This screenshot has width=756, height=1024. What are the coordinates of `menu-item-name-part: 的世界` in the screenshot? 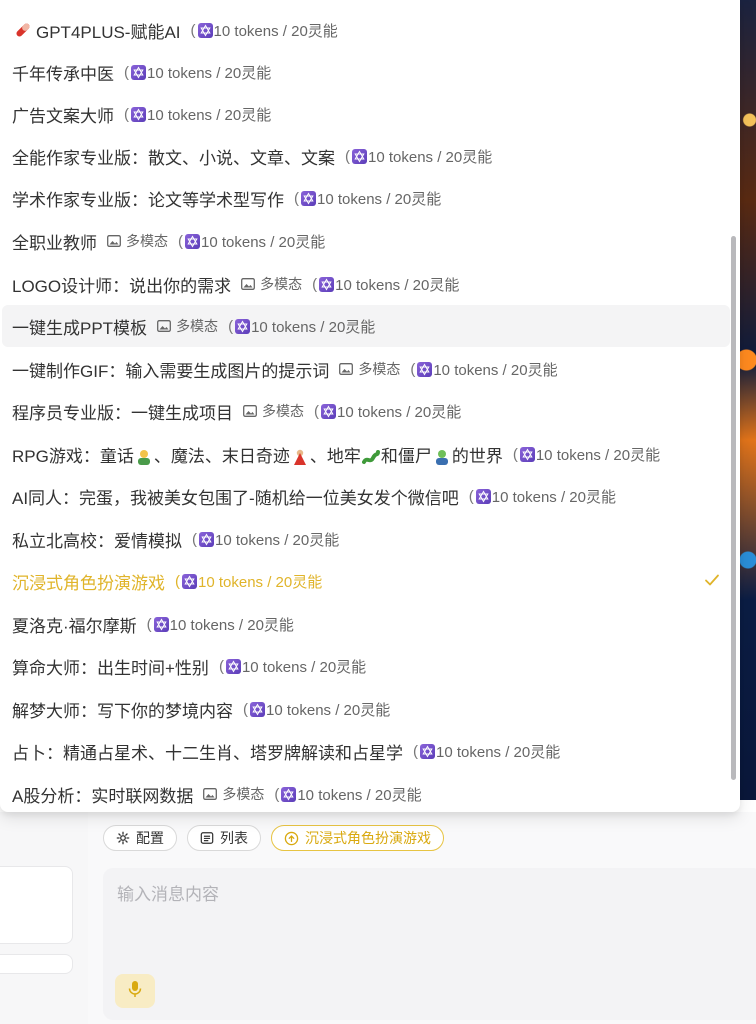 It's located at (477, 456).